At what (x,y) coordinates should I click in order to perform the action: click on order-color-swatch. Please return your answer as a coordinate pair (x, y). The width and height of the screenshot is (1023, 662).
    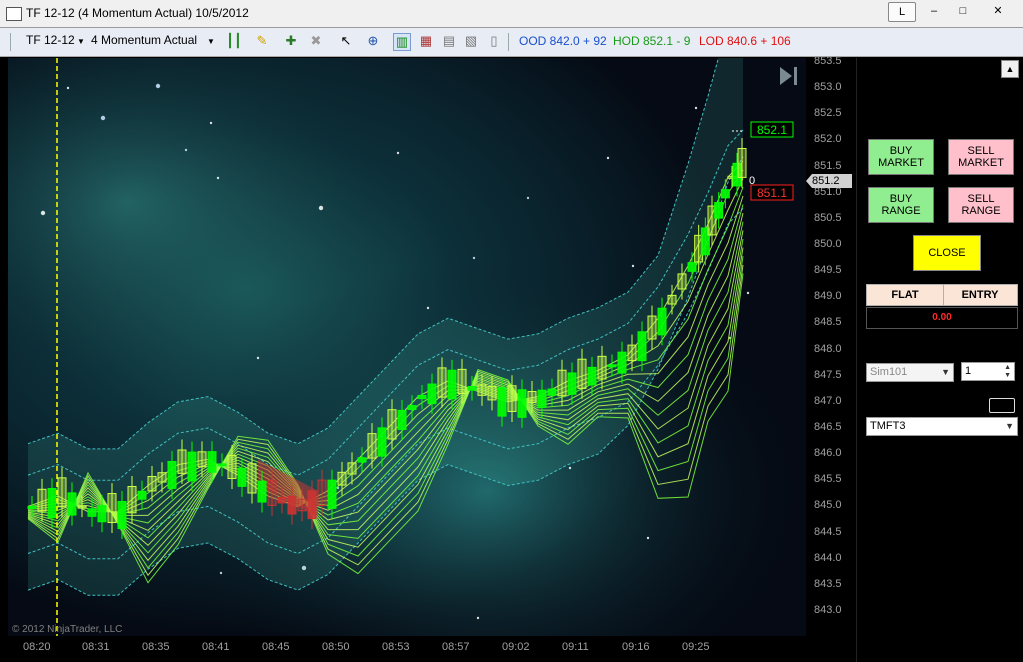
    Looking at the image, I should click on (1002, 405).